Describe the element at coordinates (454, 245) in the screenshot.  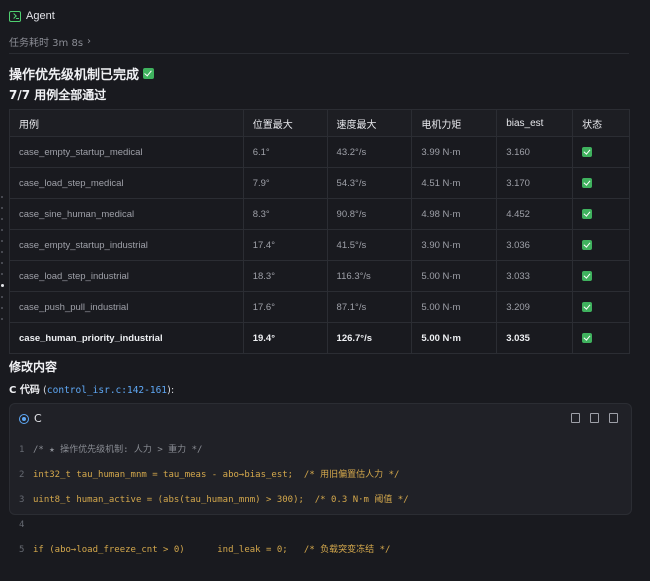
I see `cell-torque: 3.90 N·m` at that location.